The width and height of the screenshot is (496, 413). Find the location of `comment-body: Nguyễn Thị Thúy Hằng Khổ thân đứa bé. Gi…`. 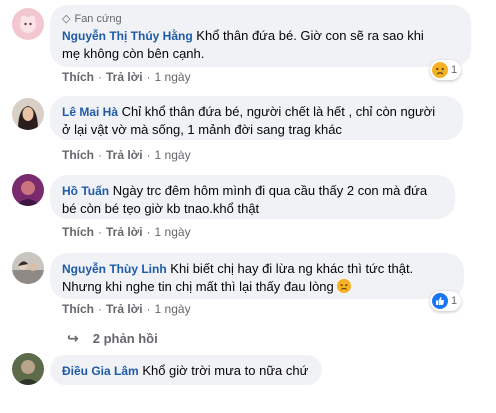

comment-body: Nguyễn Thị Thúy Hằng Khổ thân đứa bé. Gi… is located at coordinates (260, 36).